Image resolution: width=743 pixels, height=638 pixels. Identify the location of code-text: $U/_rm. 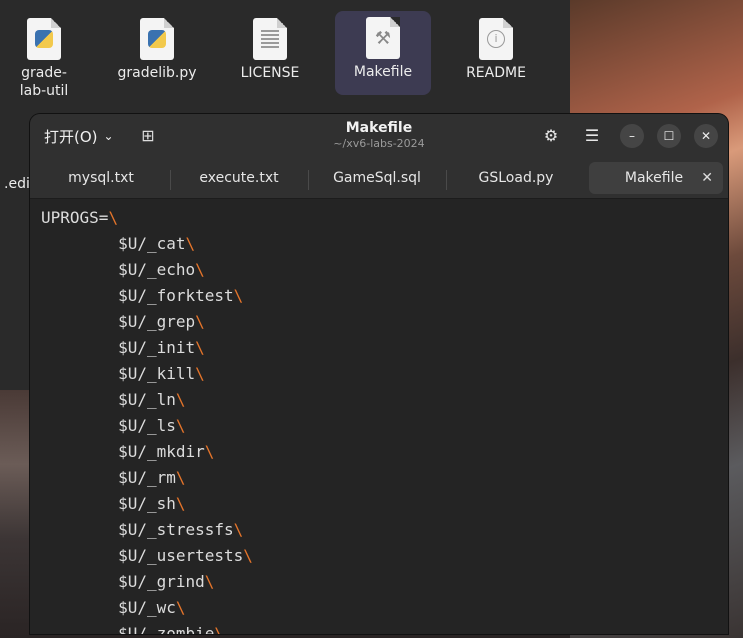
(108, 477).